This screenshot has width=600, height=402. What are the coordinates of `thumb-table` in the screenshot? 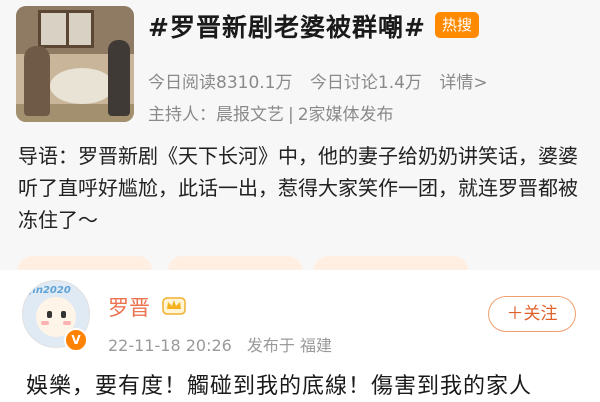 It's located at (82, 86).